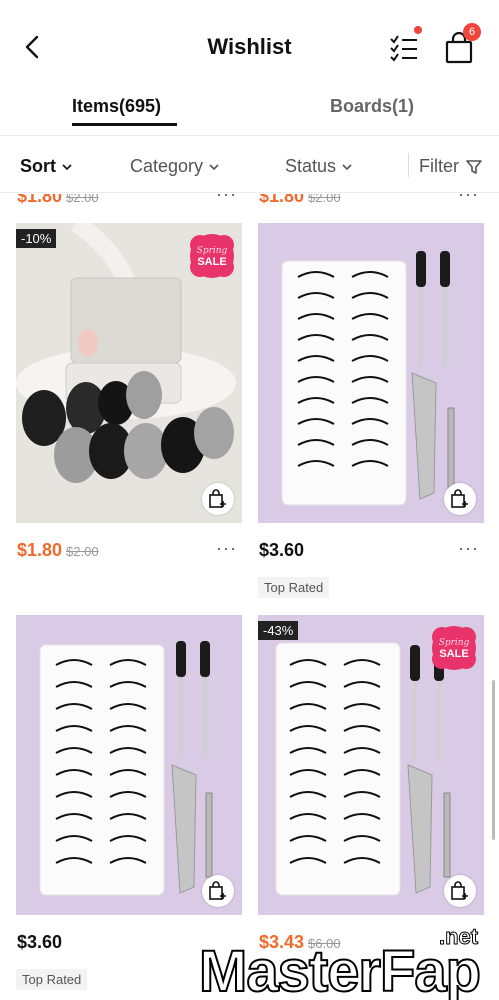 Image resolution: width=499 pixels, height=1000 pixels. What do you see at coordinates (38, 166) in the screenshot?
I see `sort-label: Sort` at bounding box center [38, 166].